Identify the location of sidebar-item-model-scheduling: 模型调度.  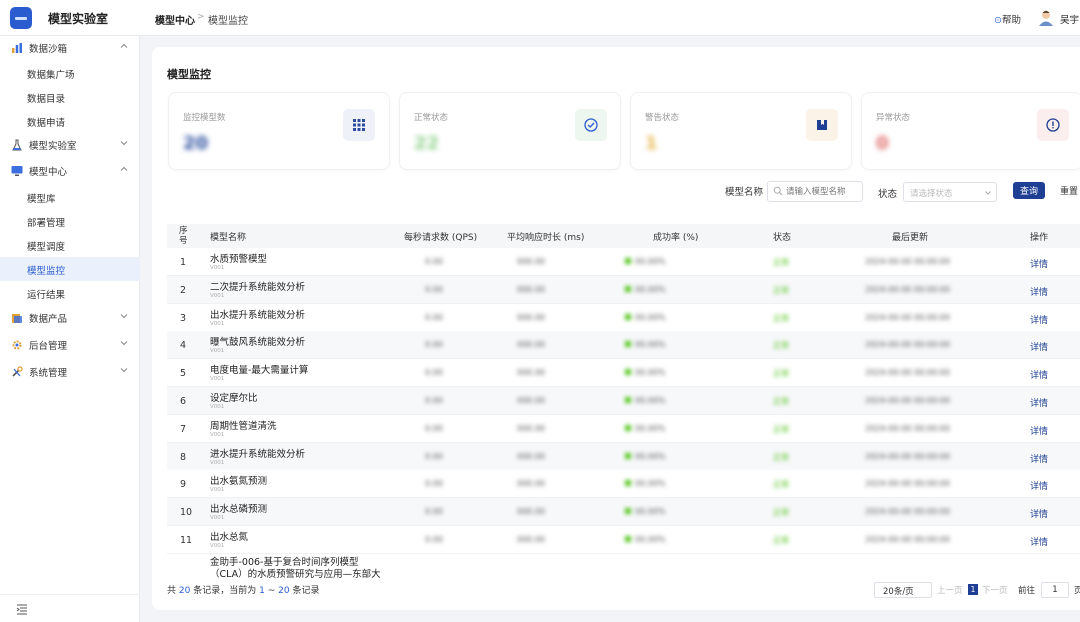
(70, 245).